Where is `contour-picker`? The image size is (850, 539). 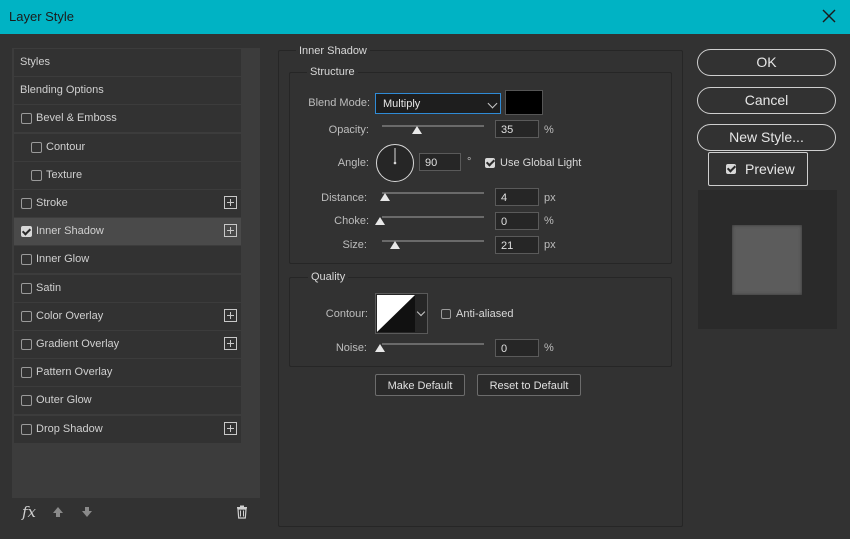 contour-picker is located at coordinates (401, 313).